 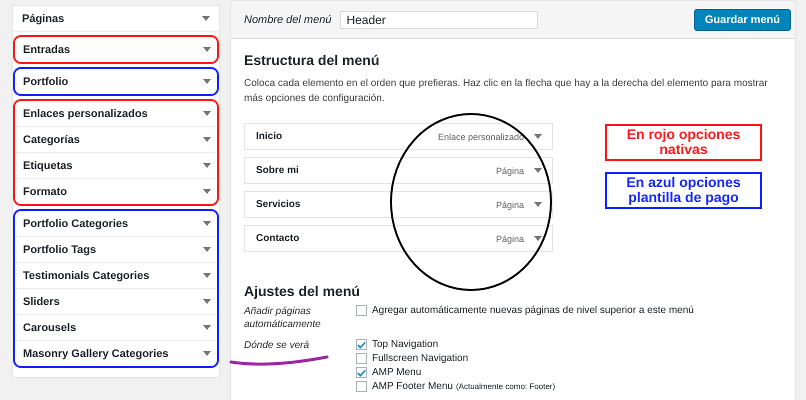 I want to click on menu-item-title: Servicios, so click(x=279, y=204).